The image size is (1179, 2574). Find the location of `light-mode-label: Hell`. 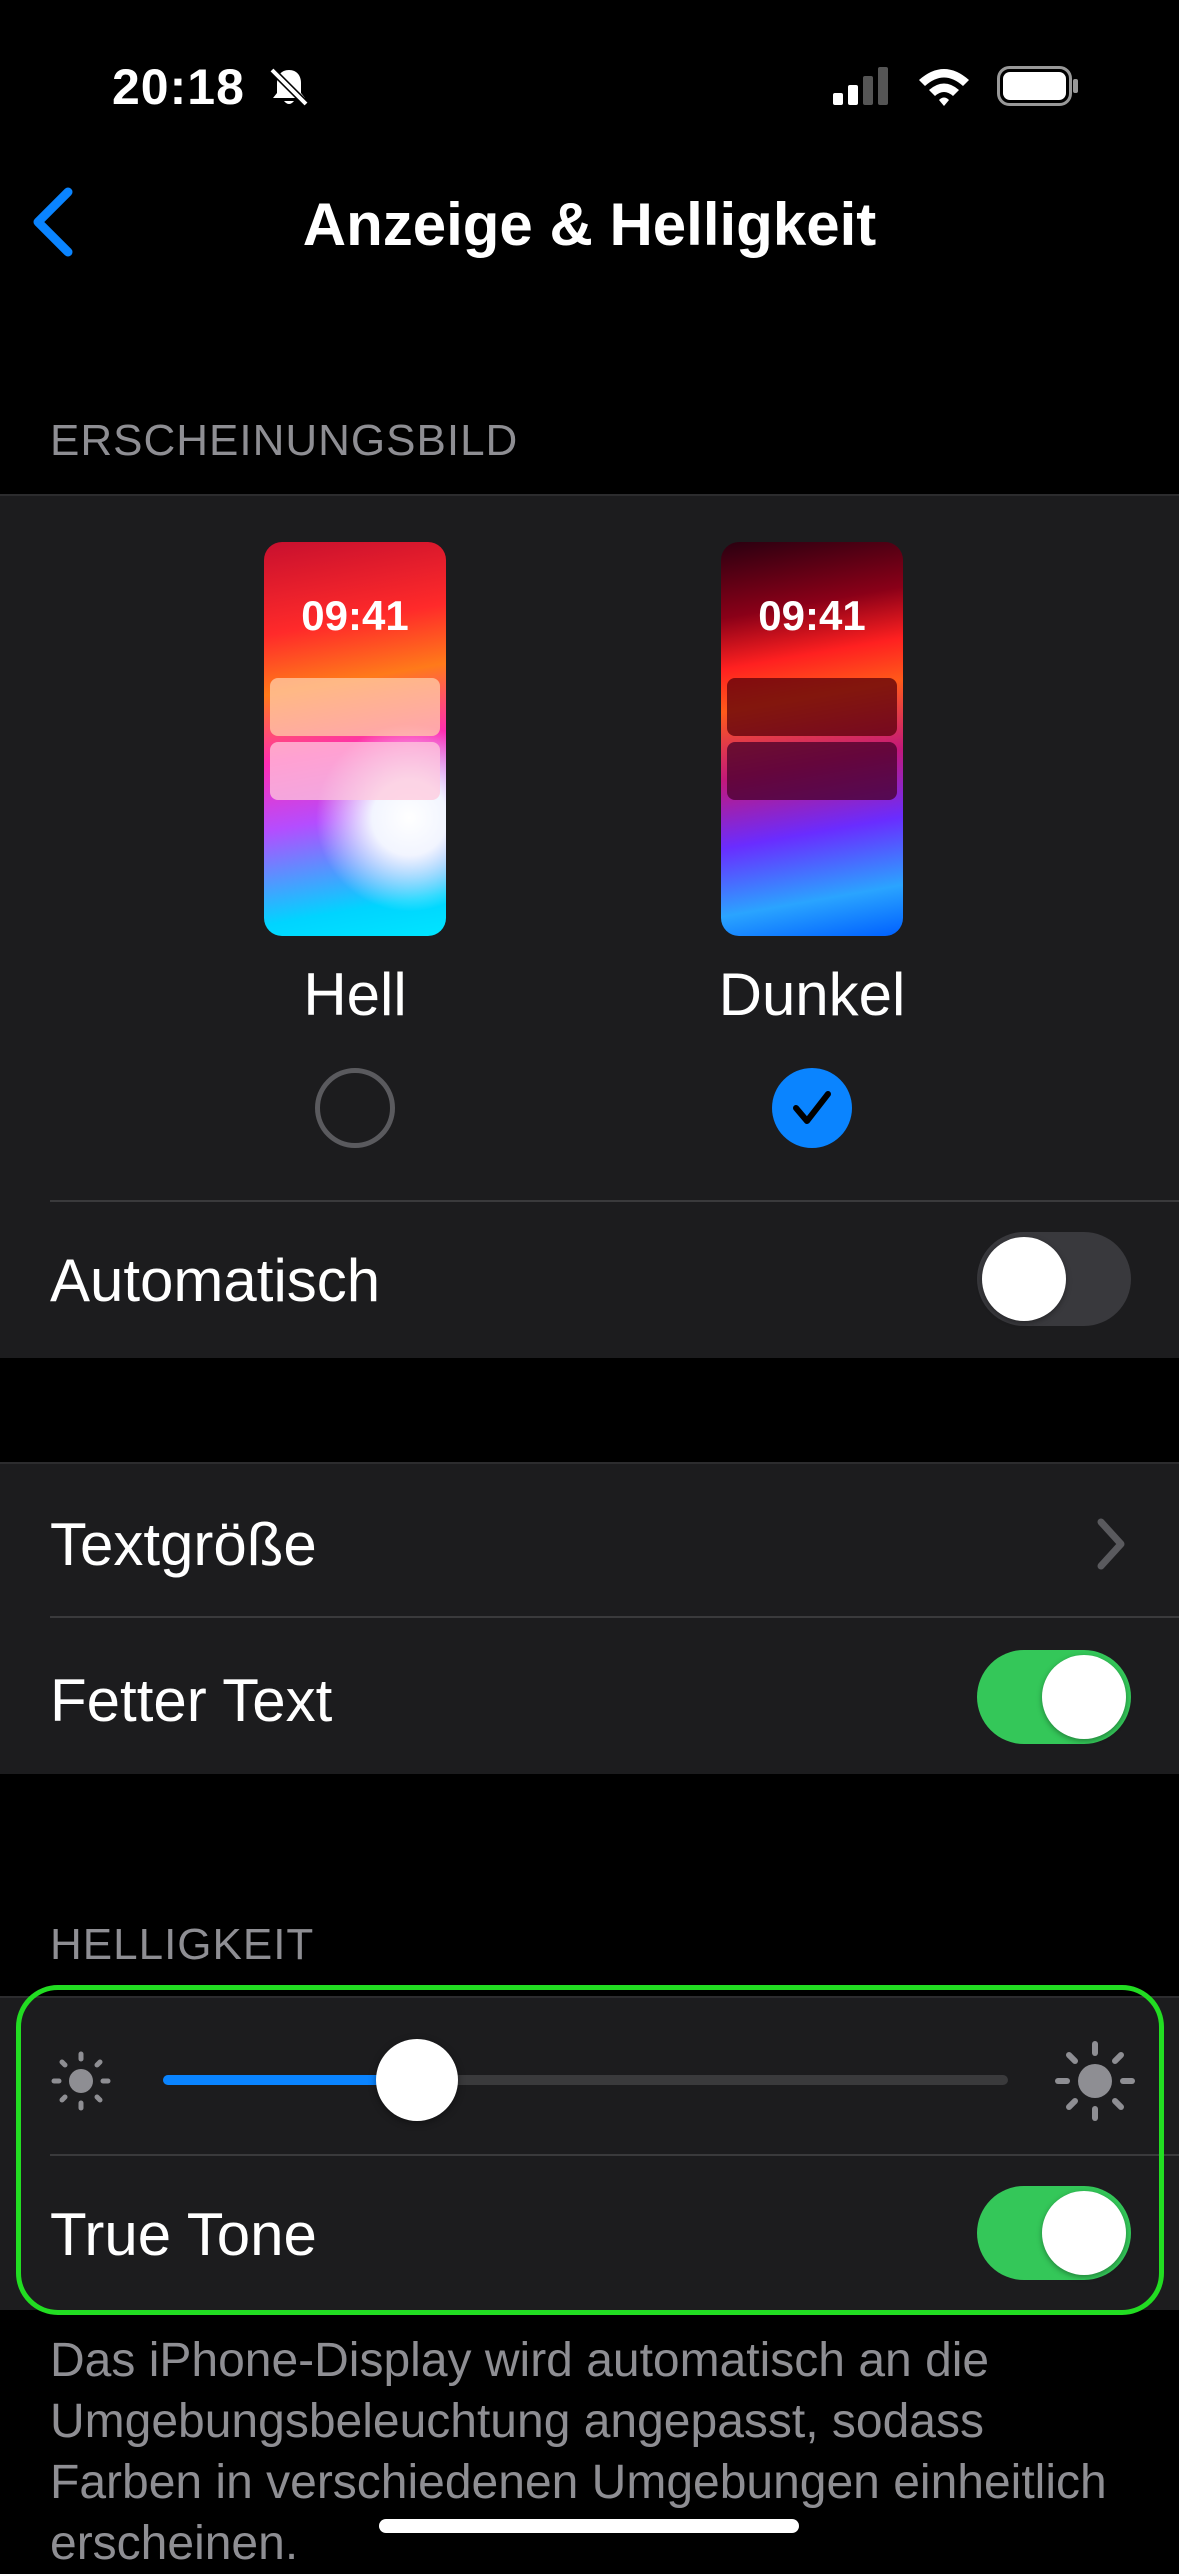

light-mode-label: Hell is located at coordinates (355, 994).